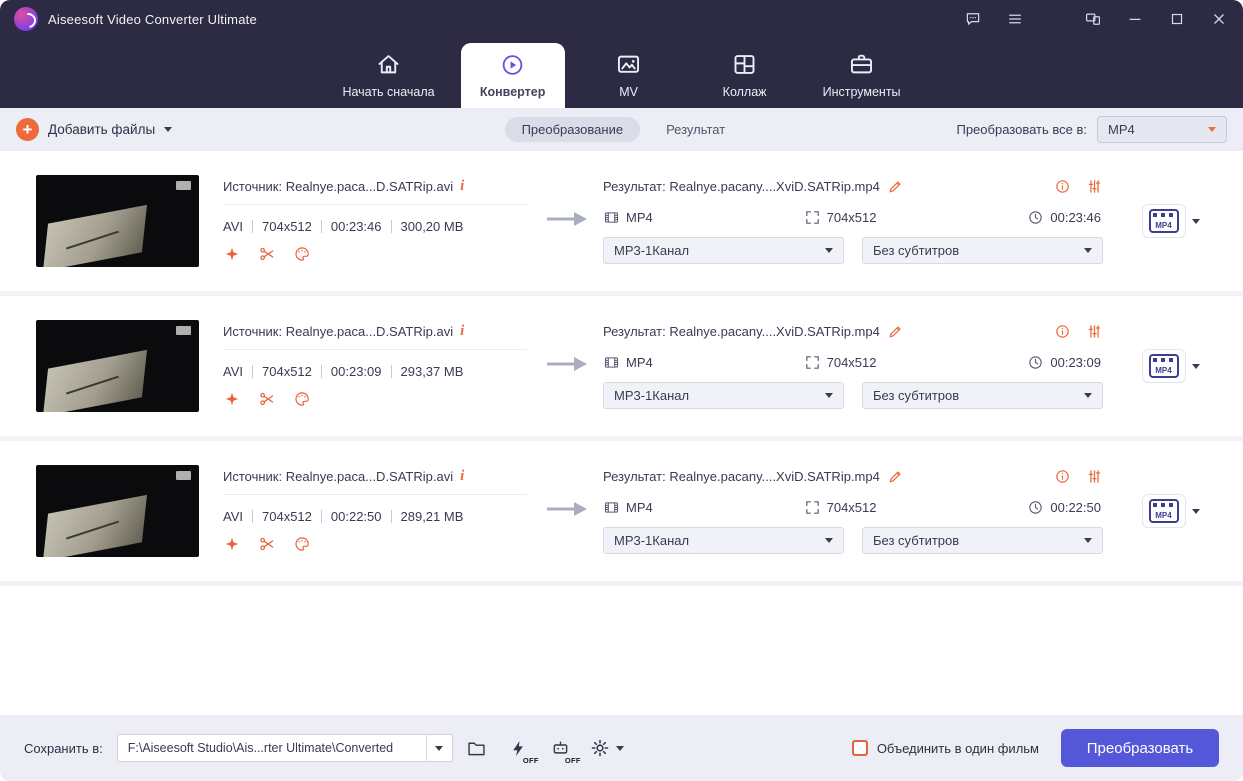 Image resolution: width=1243 pixels, height=781 pixels. I want to click on mp4-profile-icon: MP4, so click(1163, 221).